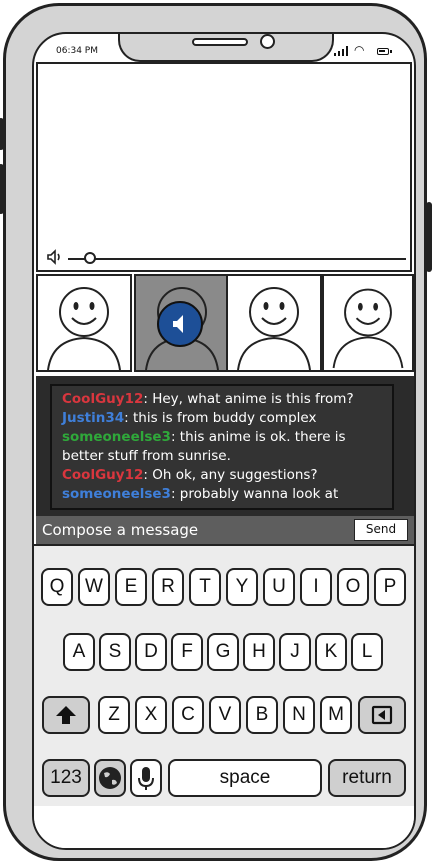  What do you see at coordinates (66, 778) in the screenshot?
I see `numbers-key: 123` at bounding box center [66, 778].